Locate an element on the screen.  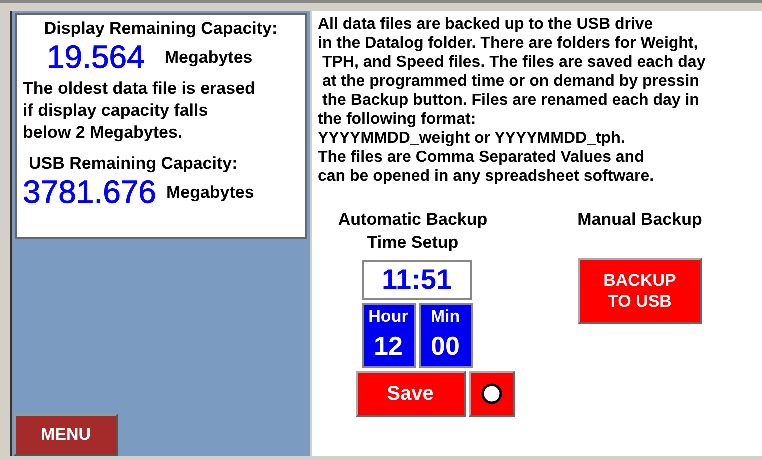
usb-capacity-value: 3781.676 is located at coordinates (89, 192).